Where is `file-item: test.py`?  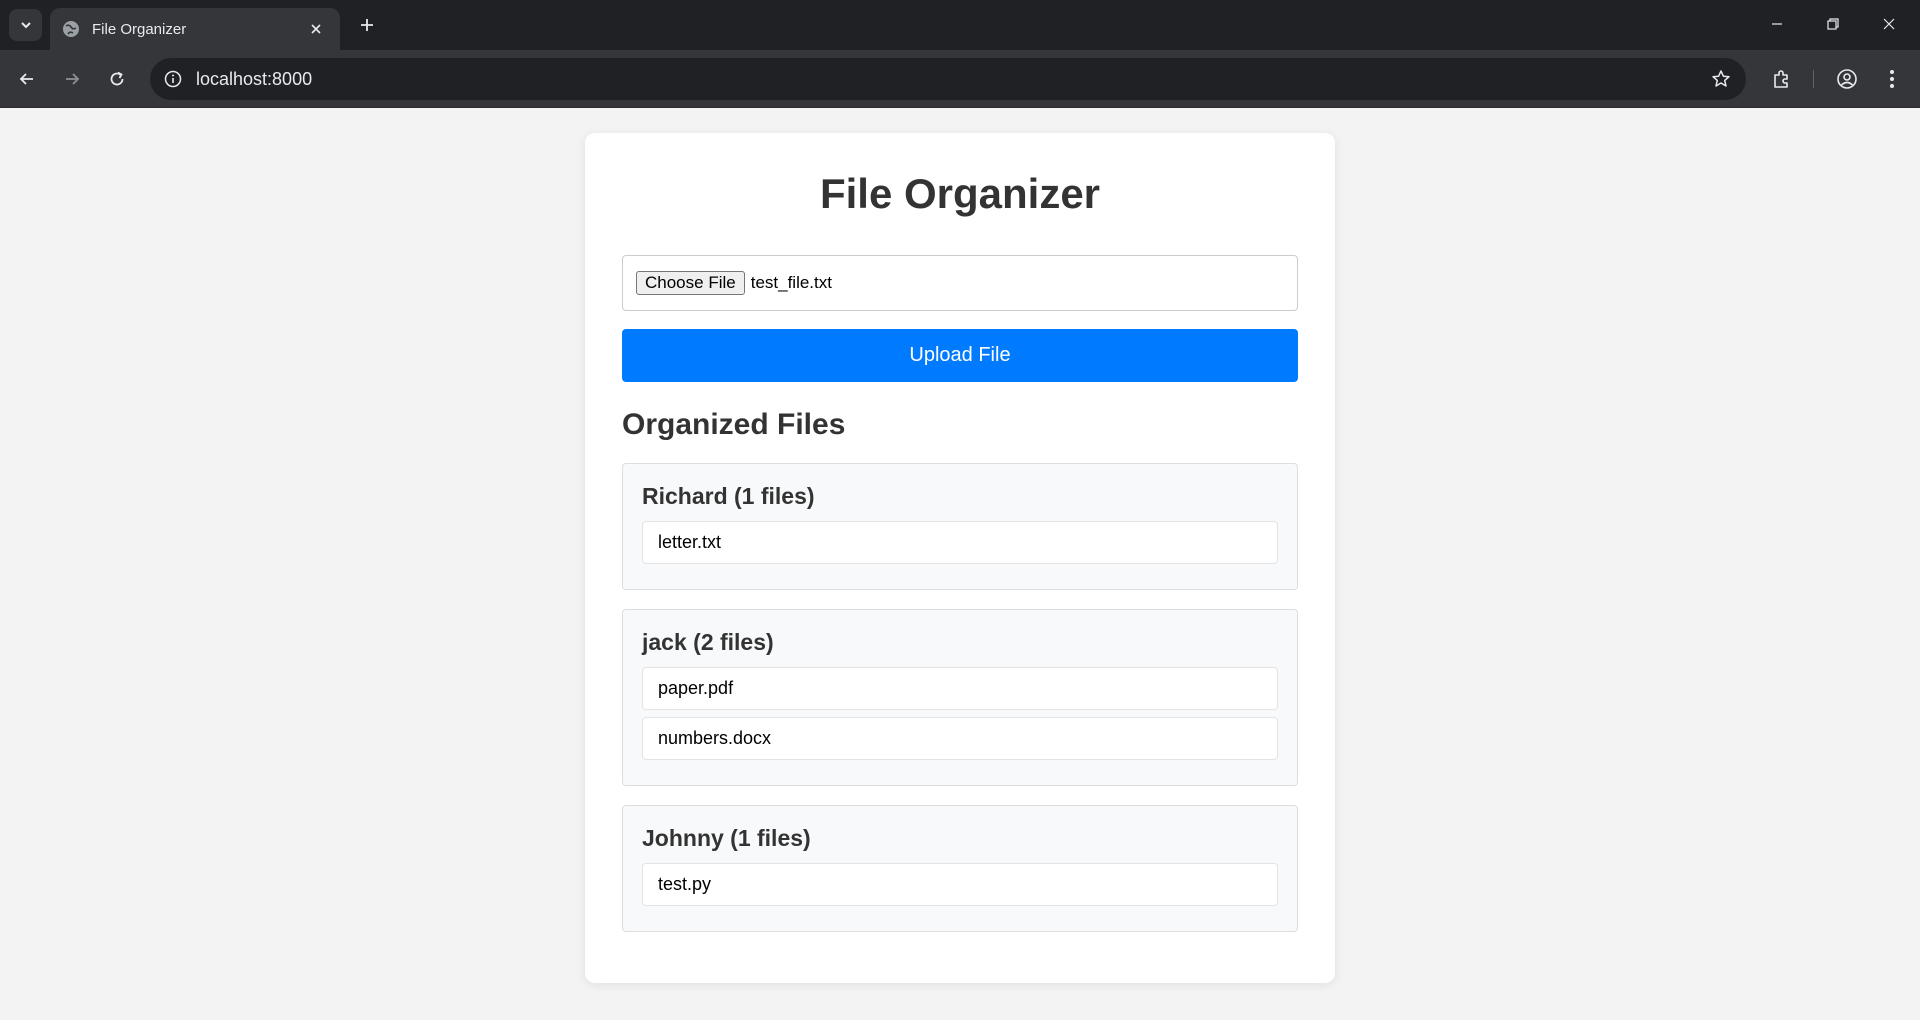 file-item: test.py is located at coordinates (960, 884).